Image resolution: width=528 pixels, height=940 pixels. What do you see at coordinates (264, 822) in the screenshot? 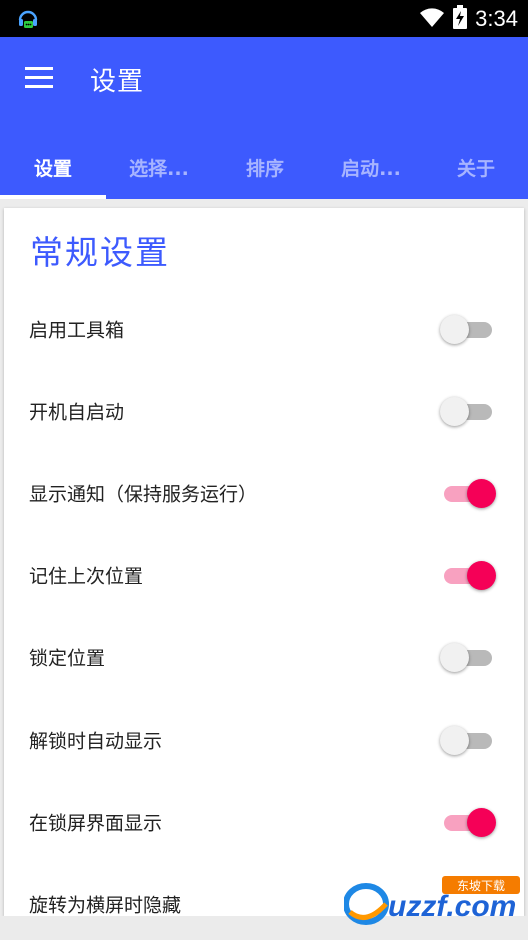
I see `setting-show-on-lockscreen: 在锁屏界面显示` at bounding box center [264, 822].